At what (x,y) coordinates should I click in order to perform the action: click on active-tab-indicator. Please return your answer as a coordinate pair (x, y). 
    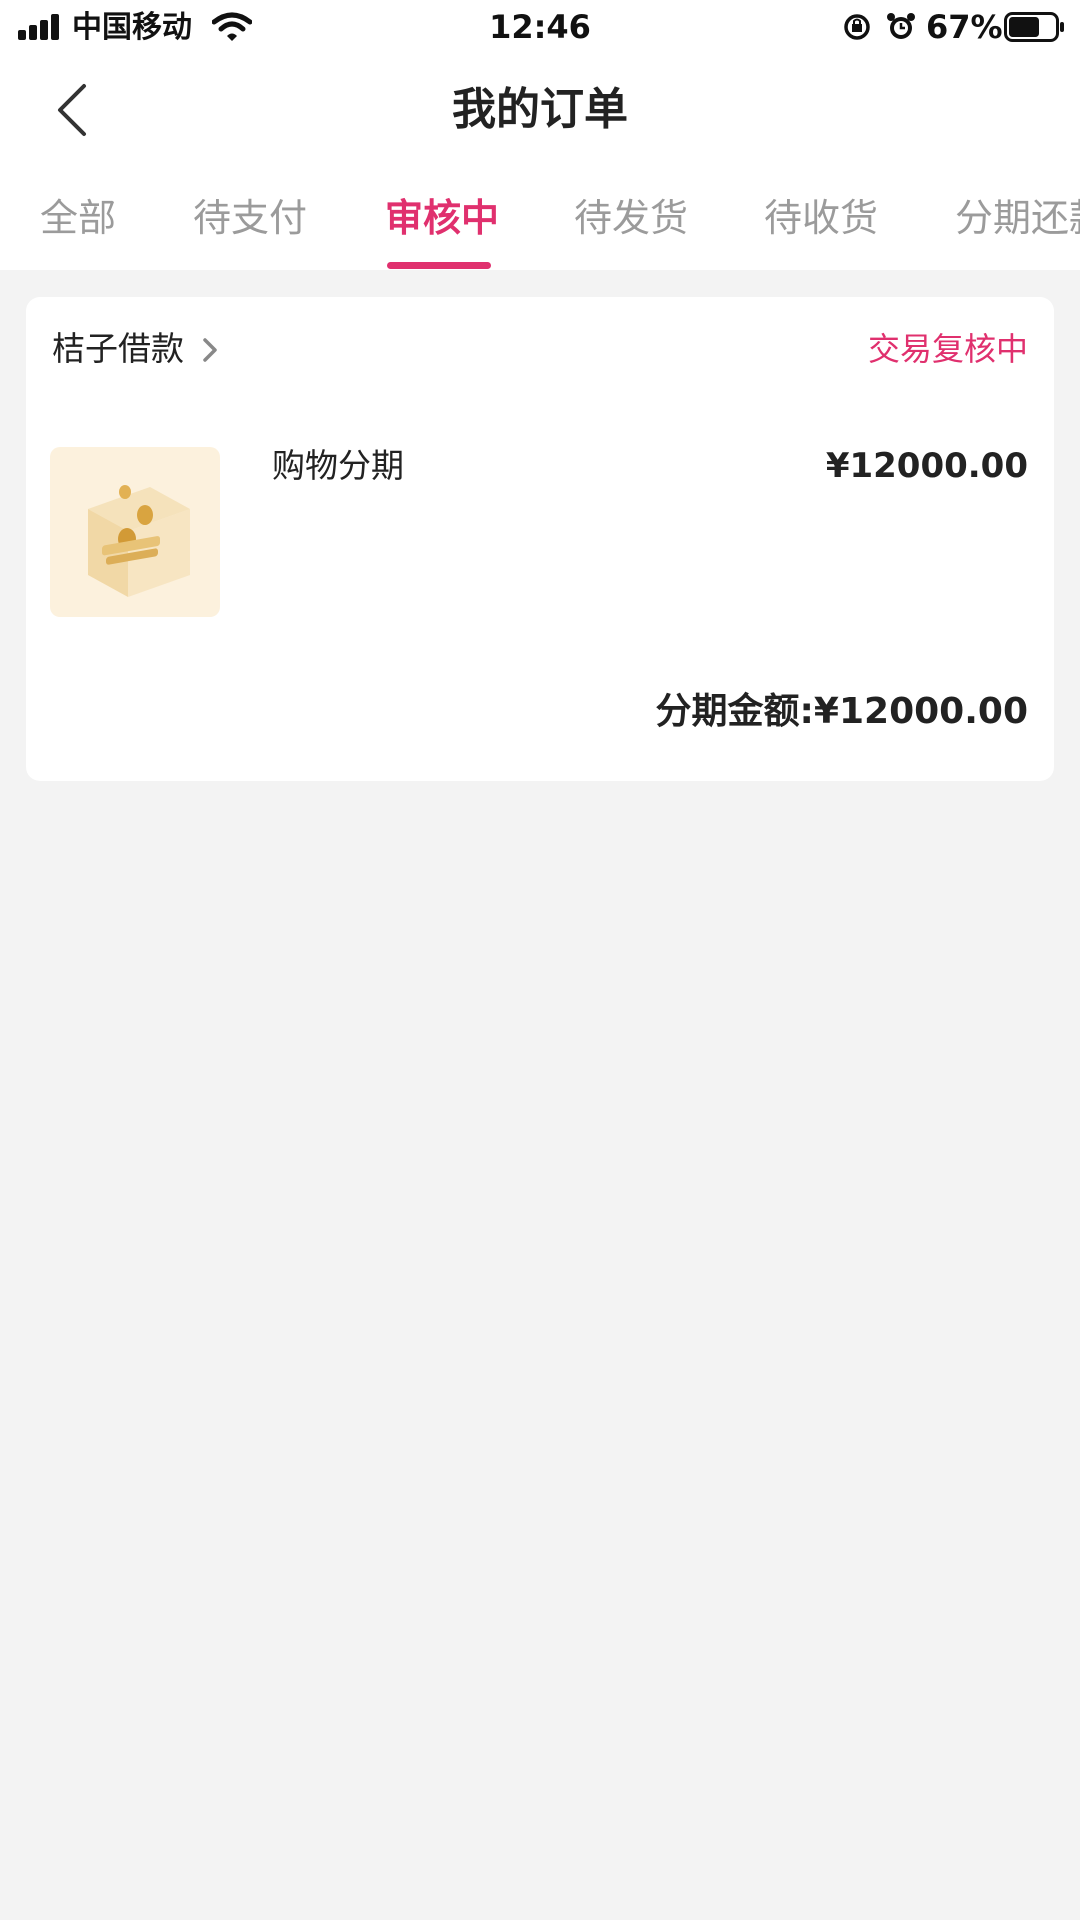
    Looking at the image, I should click on (439, 265).